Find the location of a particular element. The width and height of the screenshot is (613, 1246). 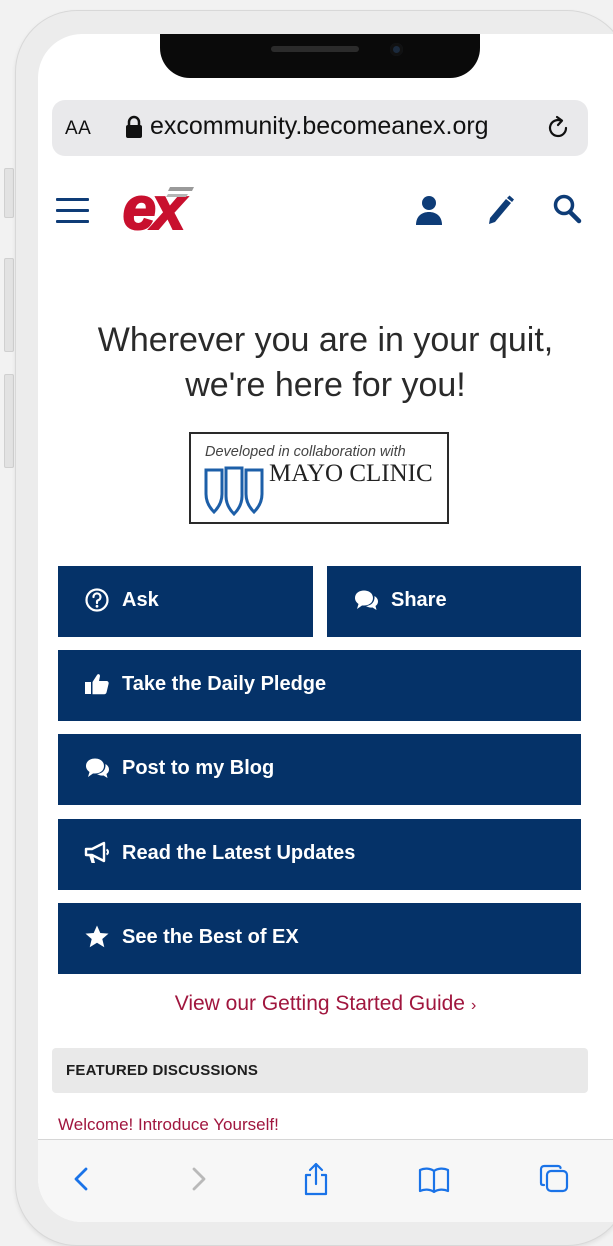

daily-pledge-button: Take the Daily Pledge is located at coordinates (319, 685).